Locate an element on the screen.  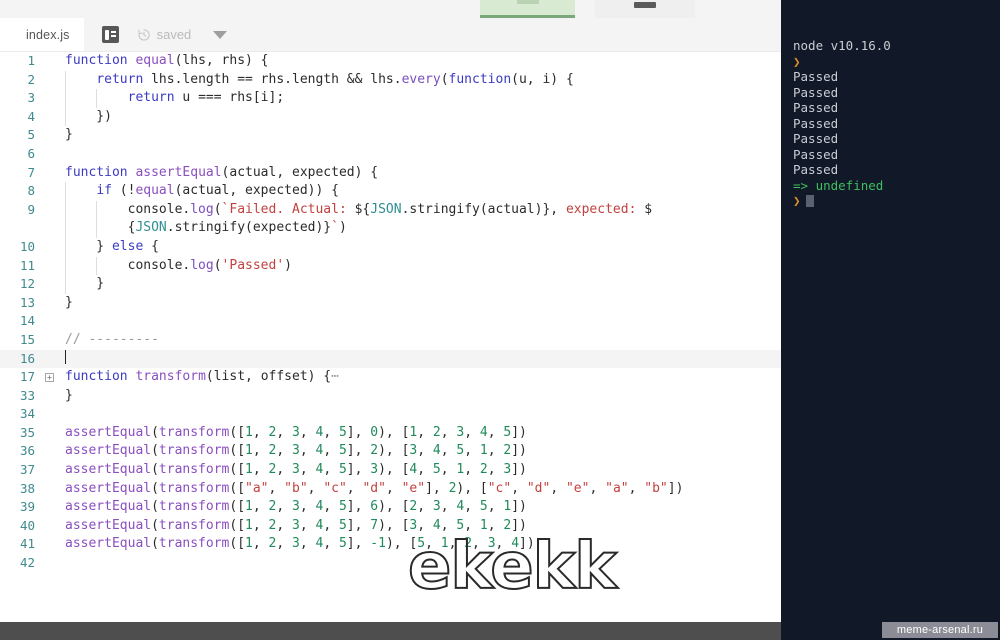
code-line: 3 return u === rhs[i]; is located at coordinates (390, 98).